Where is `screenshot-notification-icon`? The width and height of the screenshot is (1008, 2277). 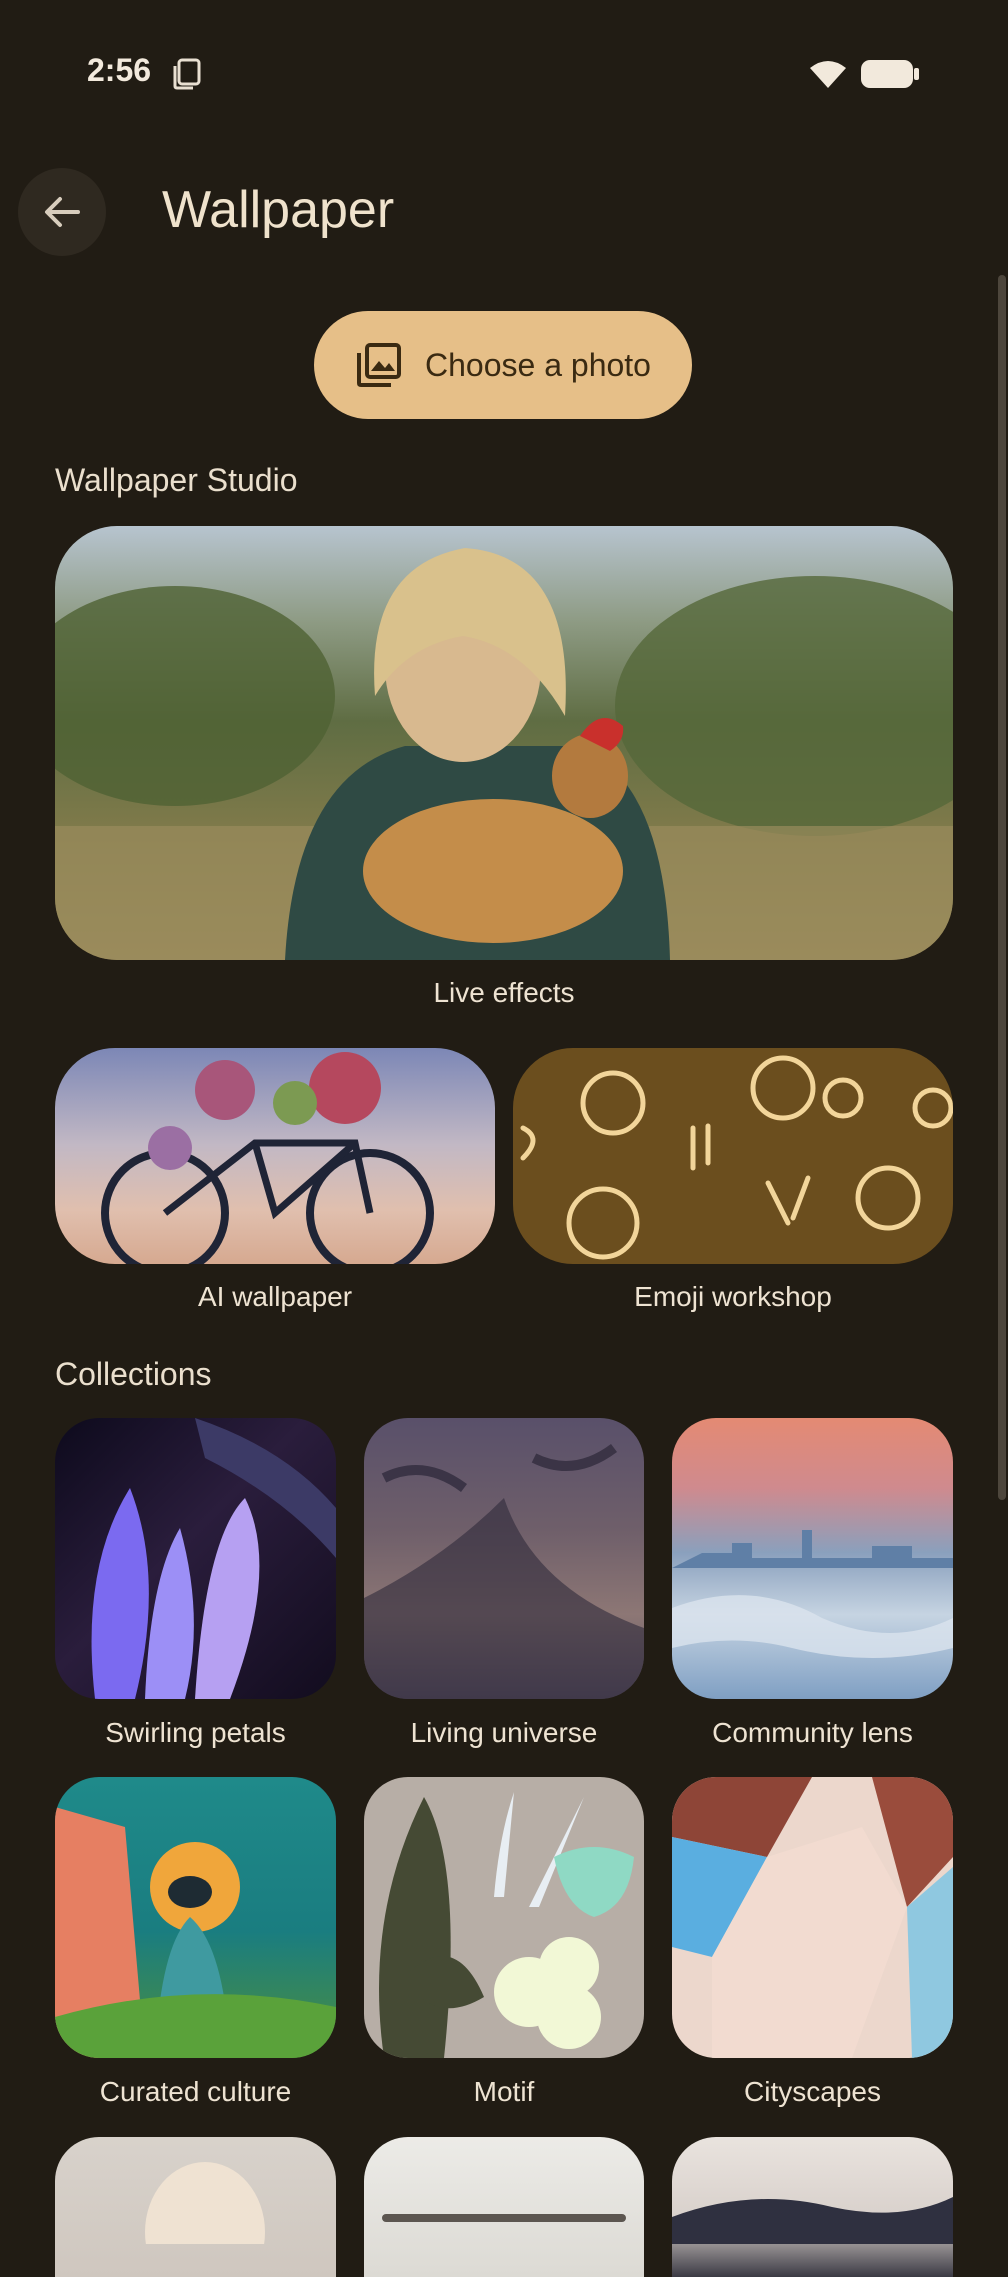 screenshot-notification-icon is located at coordinates (187, 74).